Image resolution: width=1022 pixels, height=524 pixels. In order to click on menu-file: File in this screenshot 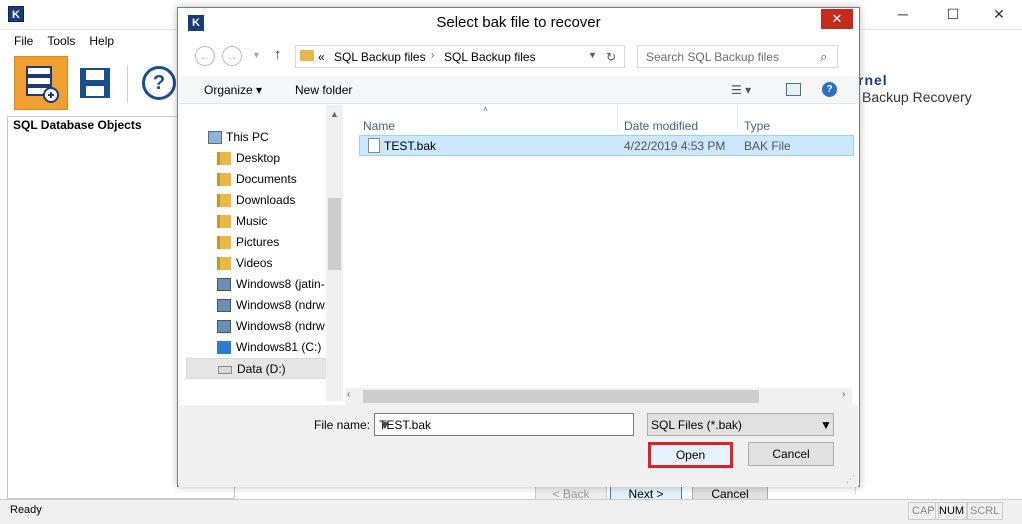, I will do `click(23, 41)`.